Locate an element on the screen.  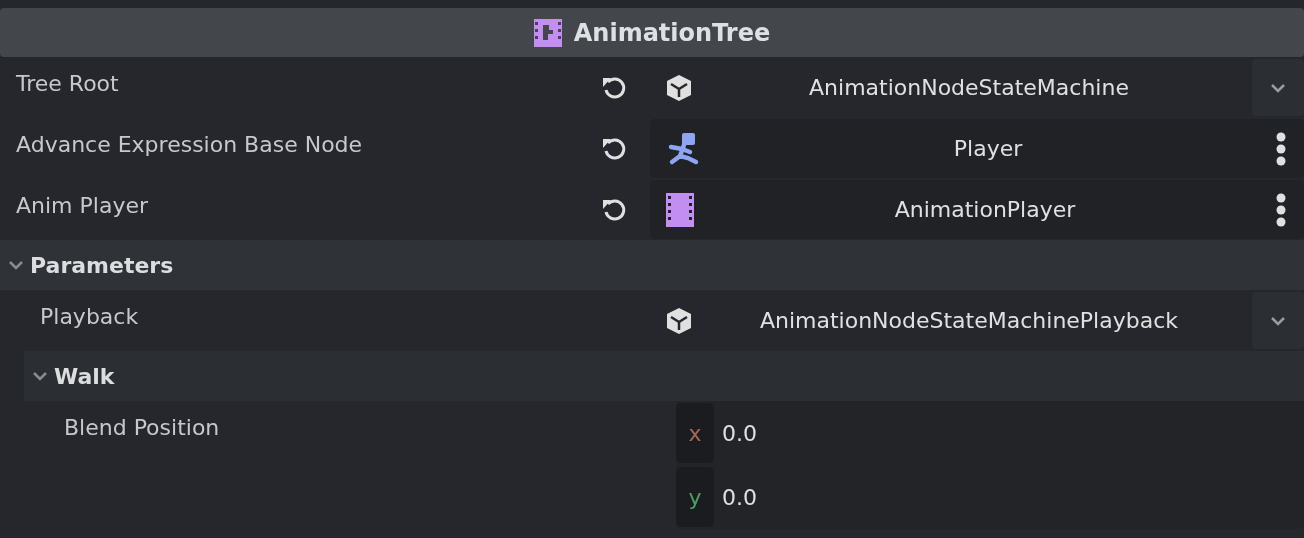
node-path-field: AnimationPlayer is located at coordinates (977, 209).